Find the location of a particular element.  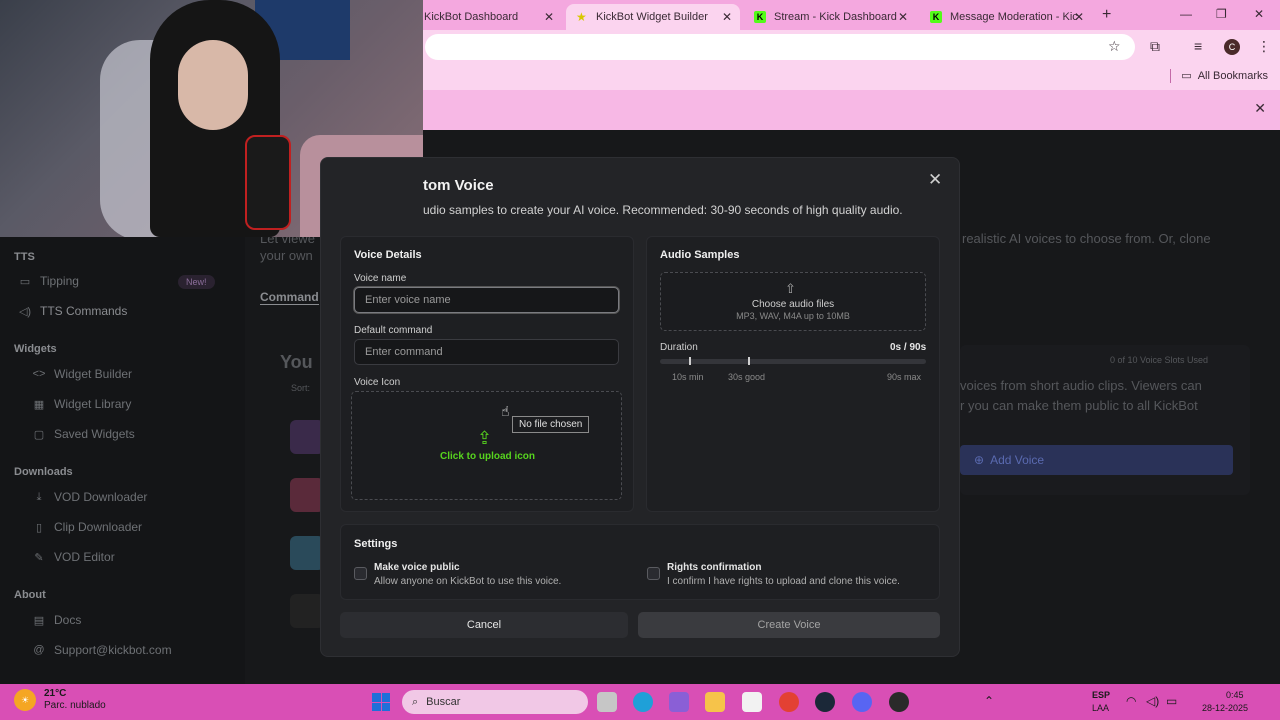

voice-name-label: Voice name is located at coordinates (380, 278).